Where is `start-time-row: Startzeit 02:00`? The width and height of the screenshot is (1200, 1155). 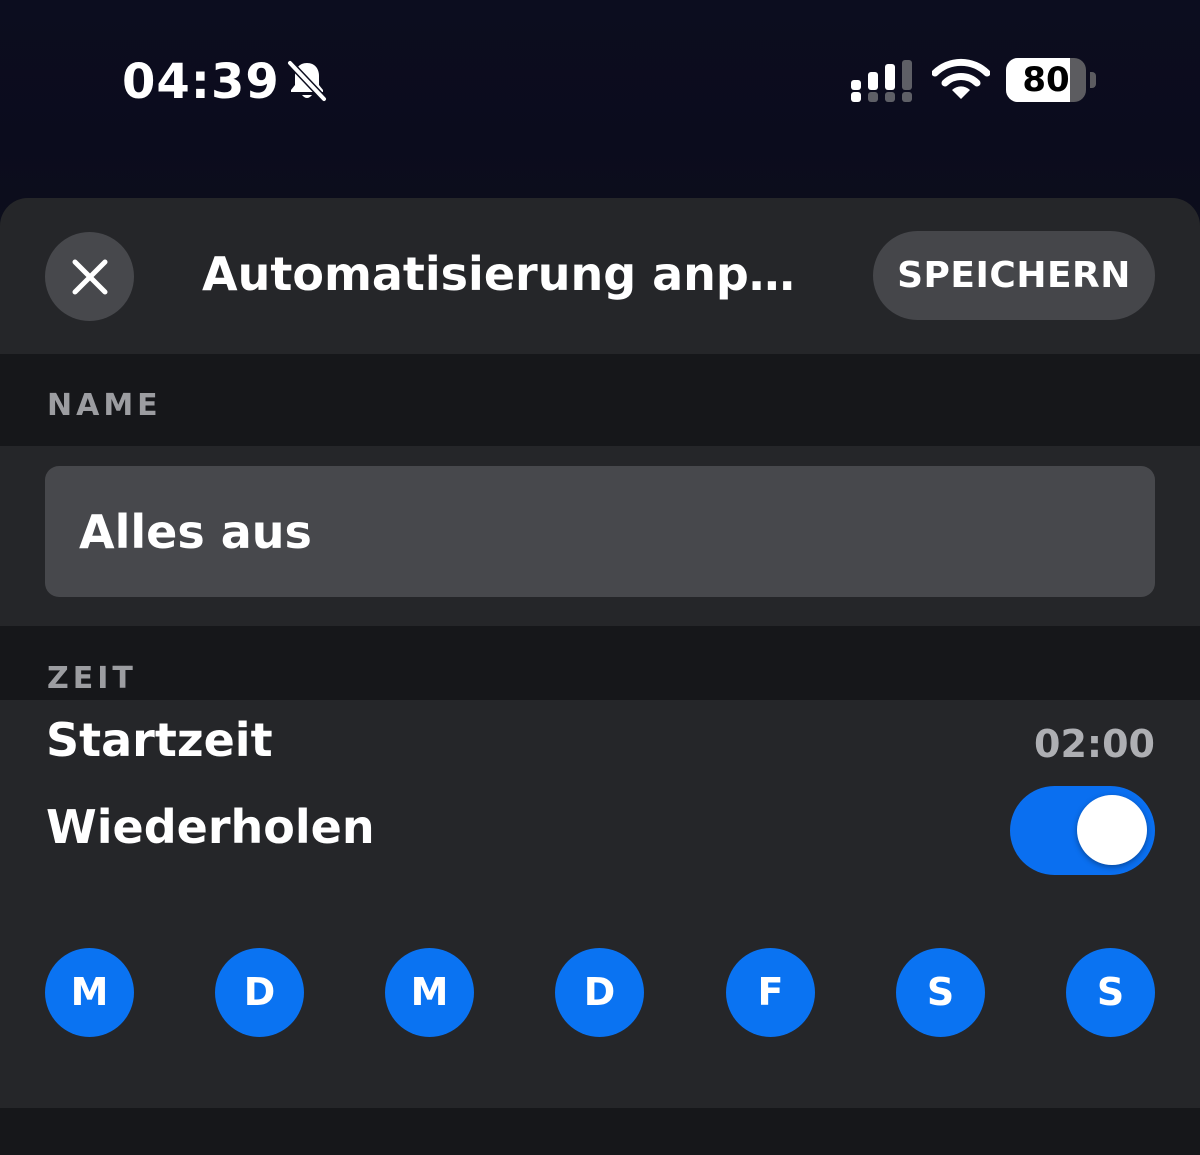 start-time-row: Startzeit 02:00 is located at coordinates (600, 743).